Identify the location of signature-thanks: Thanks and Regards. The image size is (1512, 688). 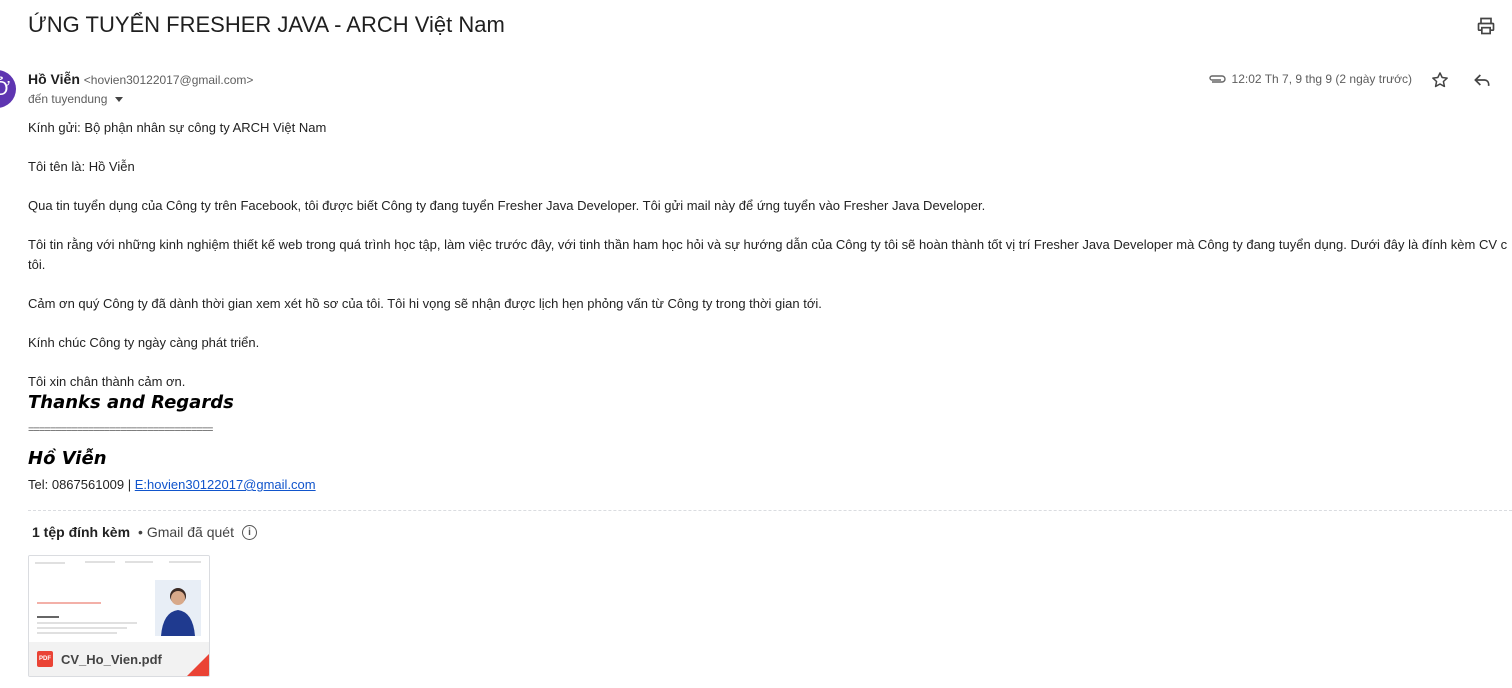
(131, 402).